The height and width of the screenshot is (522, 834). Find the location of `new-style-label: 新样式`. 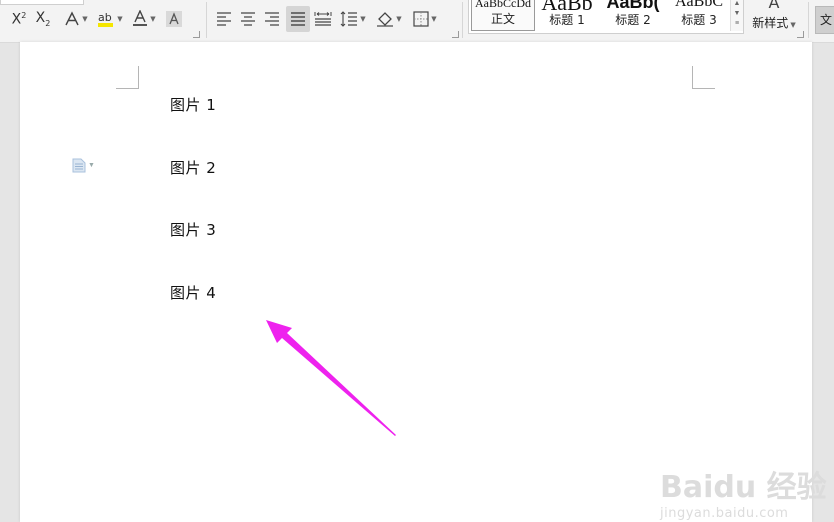

new-style-label: 新样式 is located at coordinates (770, 23).